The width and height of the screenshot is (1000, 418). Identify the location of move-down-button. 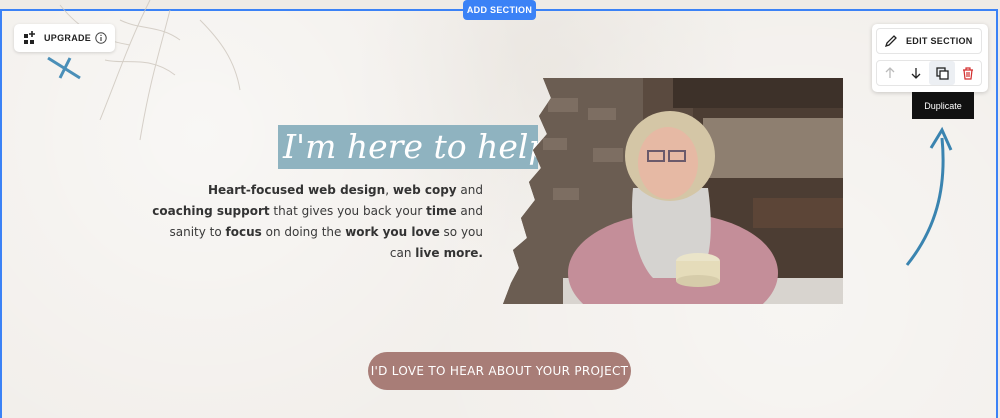
(916, 73).